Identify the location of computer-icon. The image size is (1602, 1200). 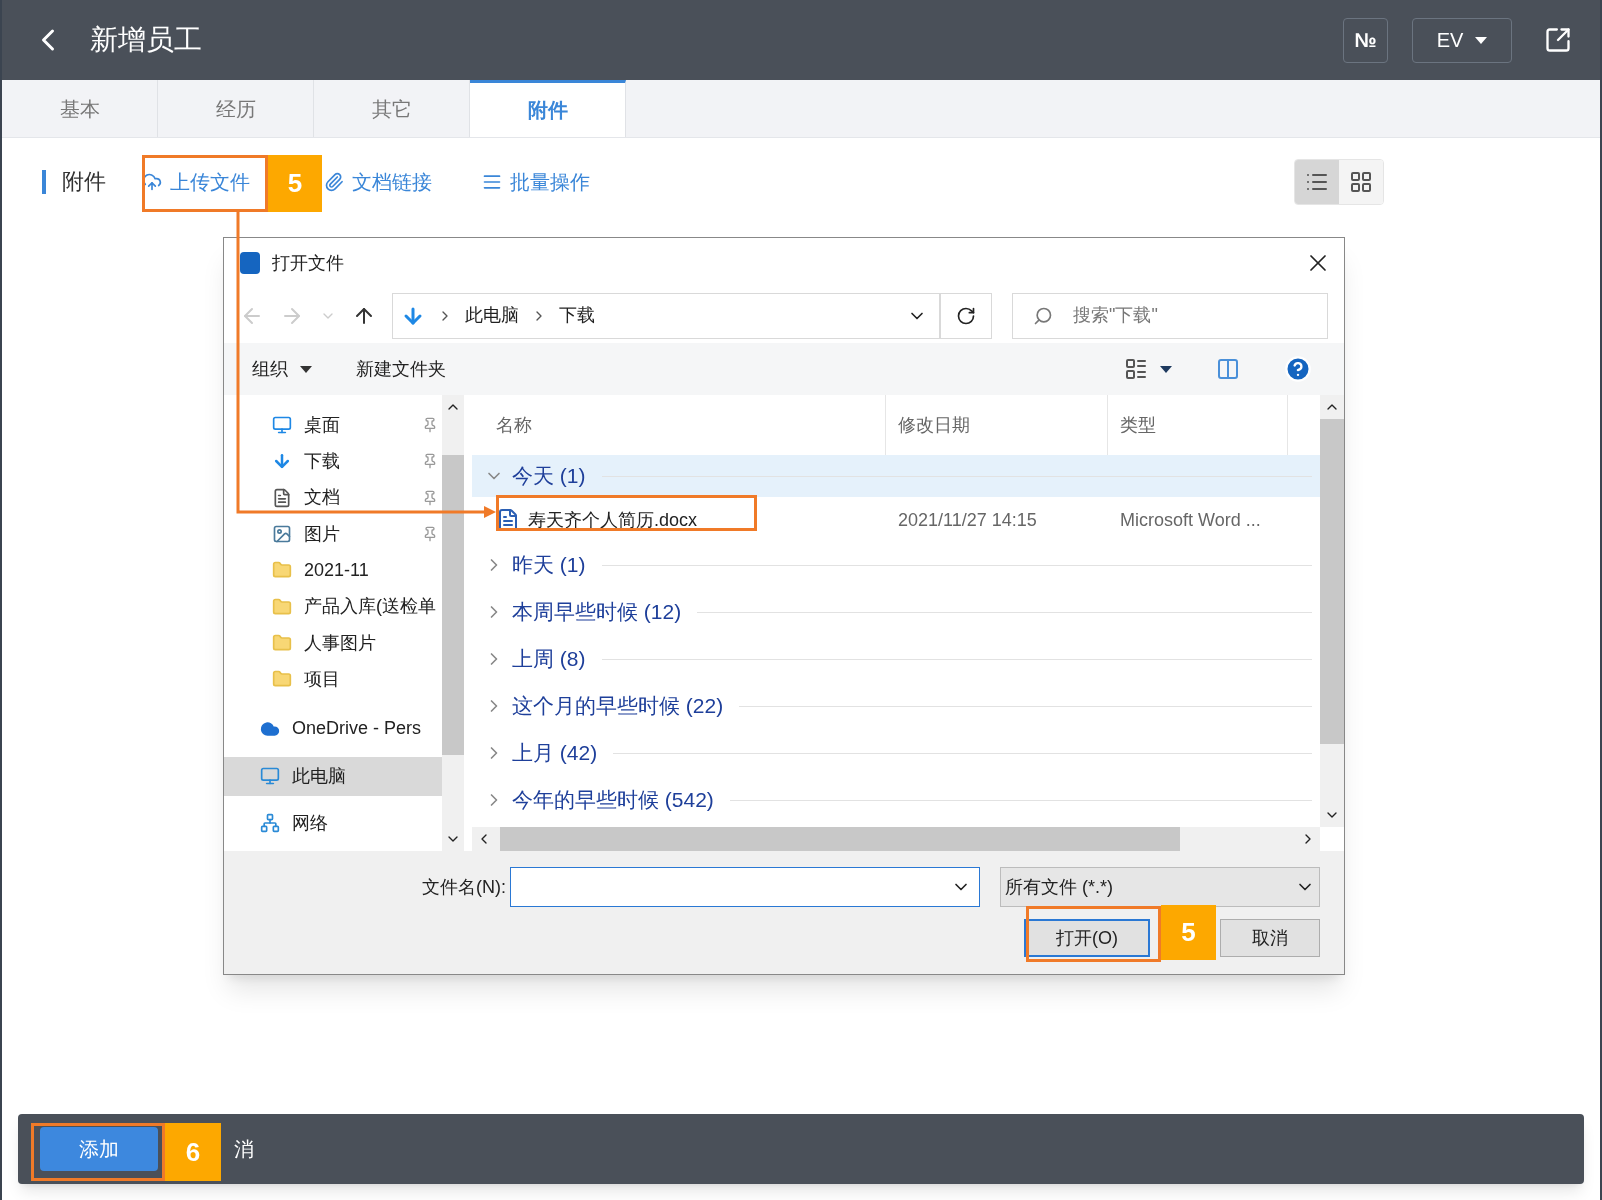
(270, 776).